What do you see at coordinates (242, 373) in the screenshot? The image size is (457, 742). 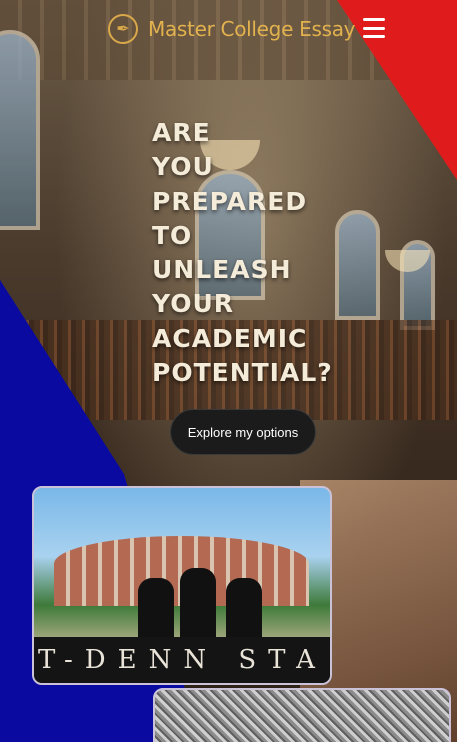 I see `headline-line: POTENTIAL?` at bounding box center [242, 373].